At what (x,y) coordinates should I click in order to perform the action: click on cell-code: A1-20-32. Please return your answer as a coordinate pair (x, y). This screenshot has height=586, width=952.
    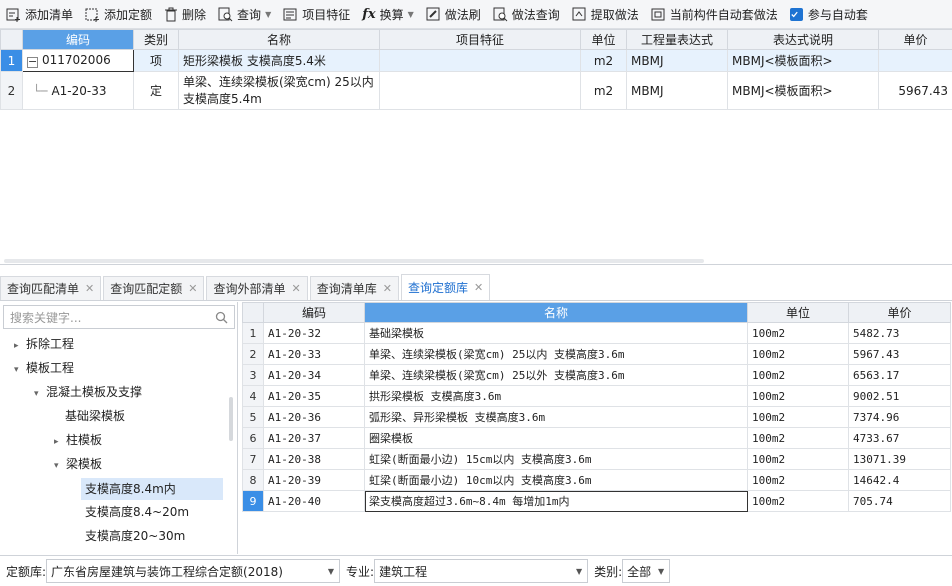
    Looking at the image, I should click on (314, 333).